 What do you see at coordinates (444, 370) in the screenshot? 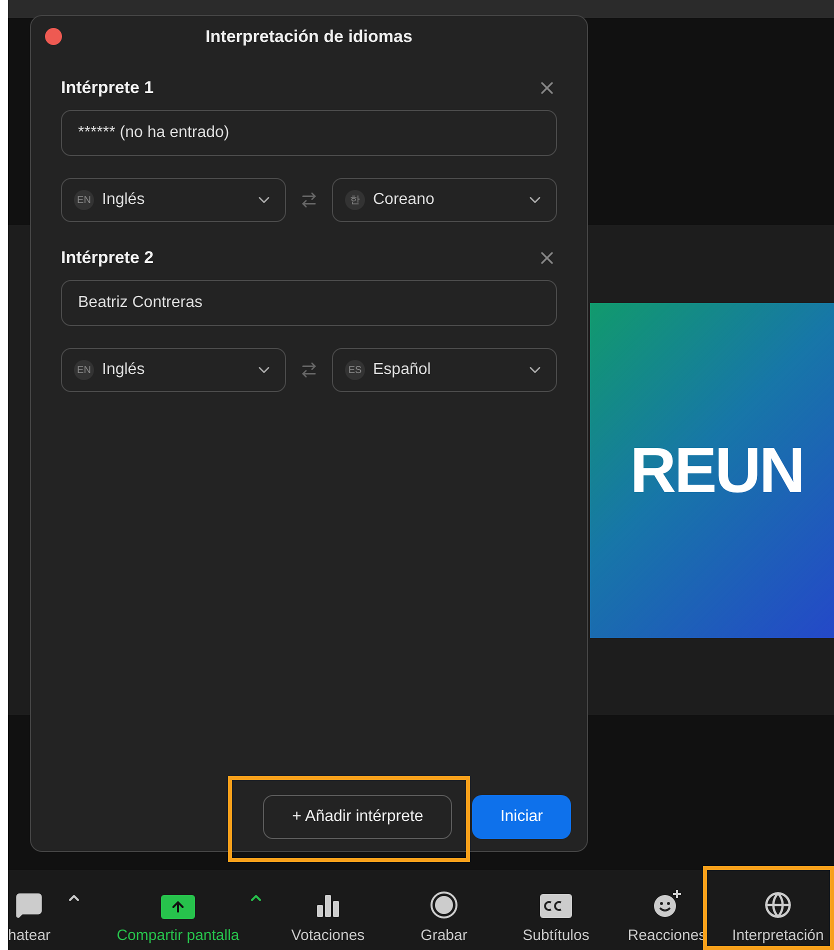
I see `language-dropdown: ES Español` at bounding box center [444, 370].